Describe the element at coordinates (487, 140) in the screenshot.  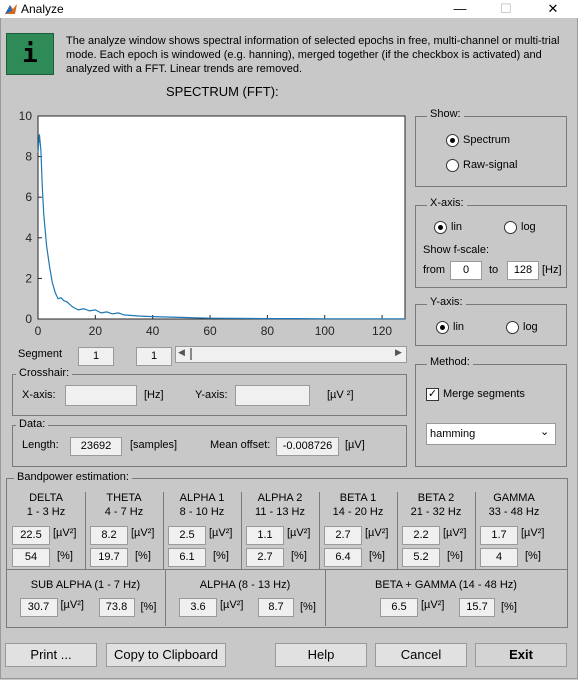
I see `spectrum-label: Spectrum` at that location.